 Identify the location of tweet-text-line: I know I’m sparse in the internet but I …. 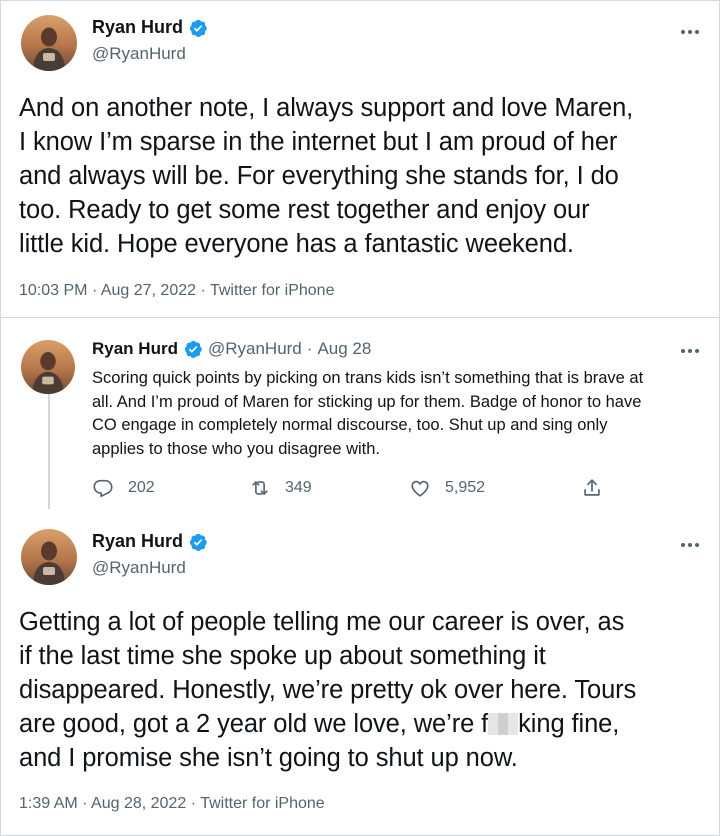
(318, 142).